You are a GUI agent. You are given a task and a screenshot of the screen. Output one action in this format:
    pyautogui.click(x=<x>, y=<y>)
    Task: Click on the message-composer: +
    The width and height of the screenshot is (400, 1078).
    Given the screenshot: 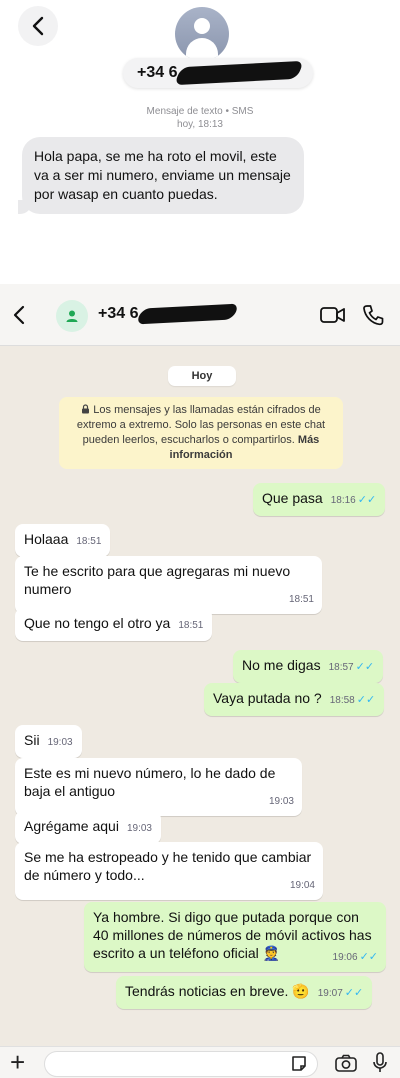 What is the action you would take?
    pyautogui.click(x=200, y=1062)
    